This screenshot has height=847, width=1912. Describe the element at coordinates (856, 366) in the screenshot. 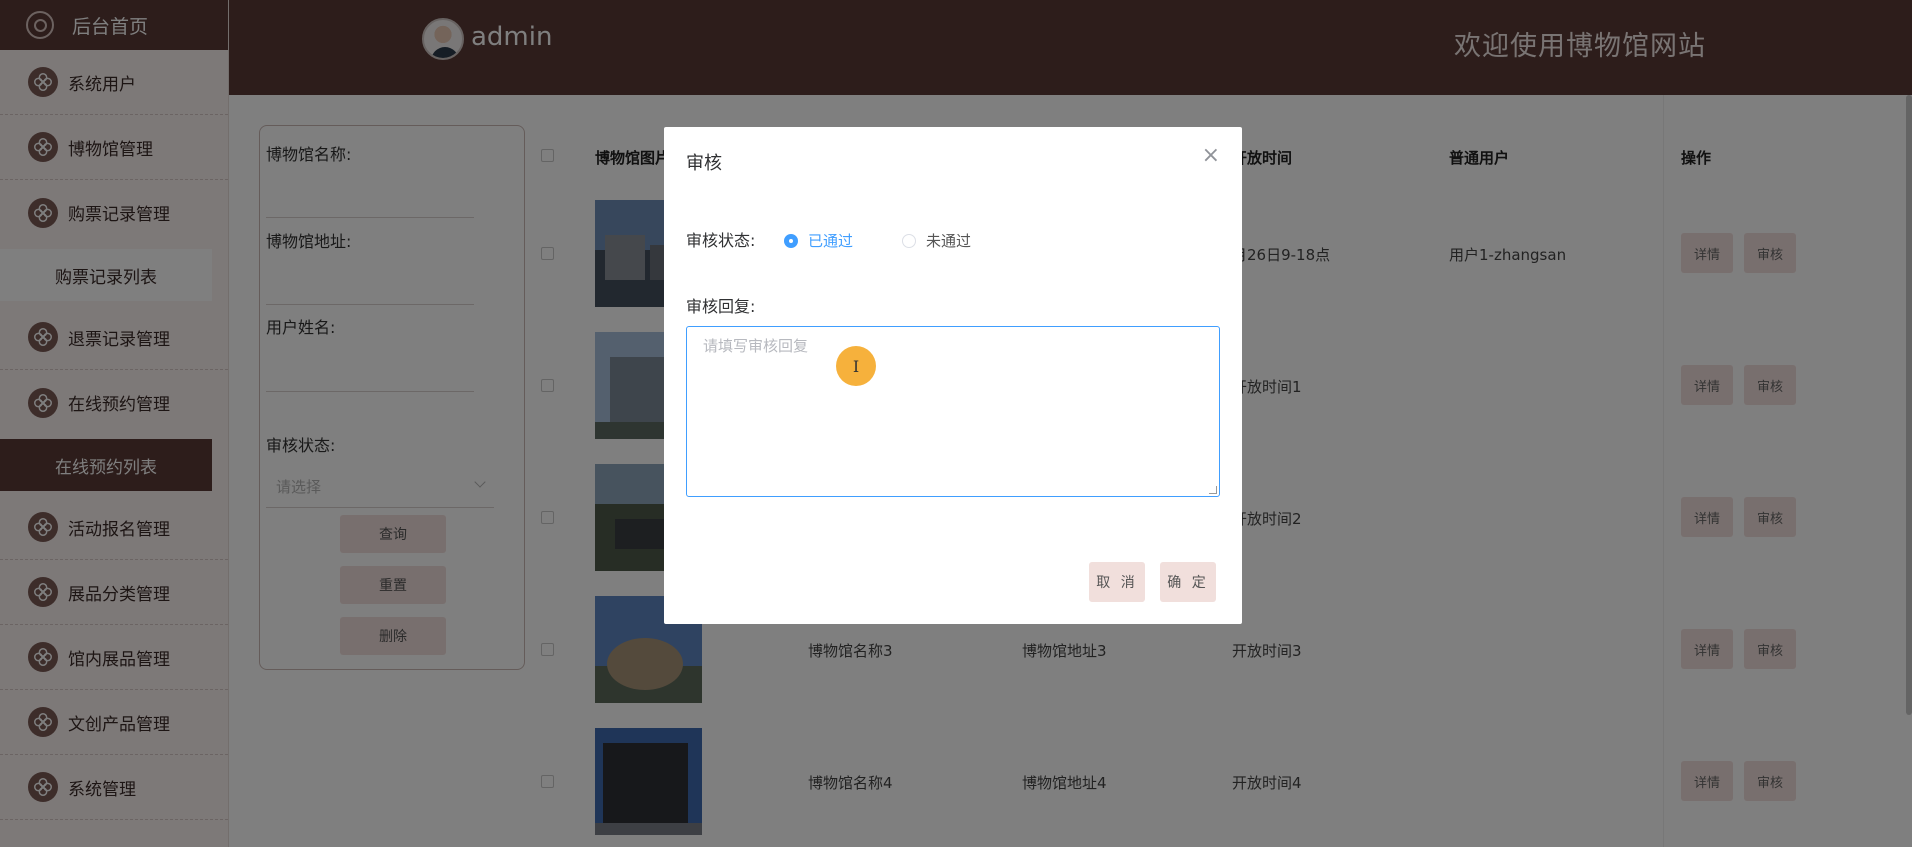

I see `text-cursor-icon: I` at that location.